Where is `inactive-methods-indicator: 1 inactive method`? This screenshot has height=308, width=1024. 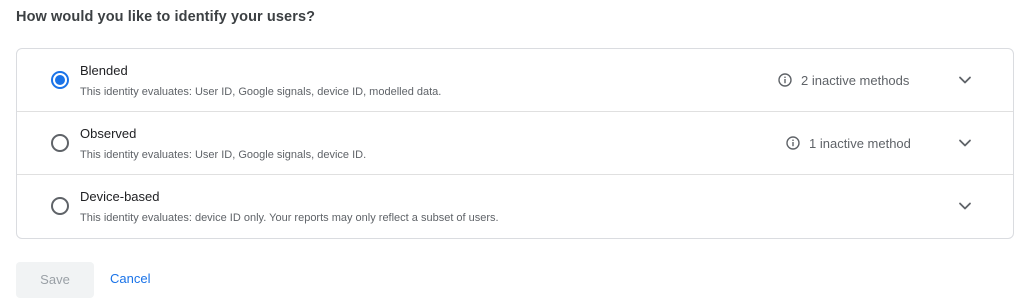
inactive-methods-indicator: 1 inactive method is located at coordinates (848, 143).